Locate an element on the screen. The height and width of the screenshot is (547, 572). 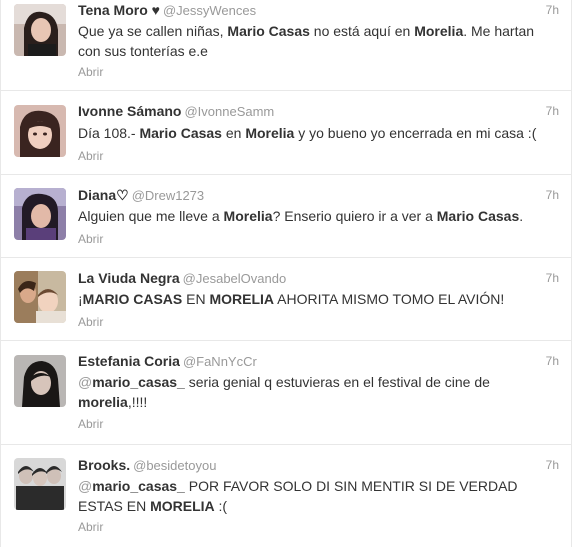
tweet-username: @besidetoyou is located at coordinates (174, 465).